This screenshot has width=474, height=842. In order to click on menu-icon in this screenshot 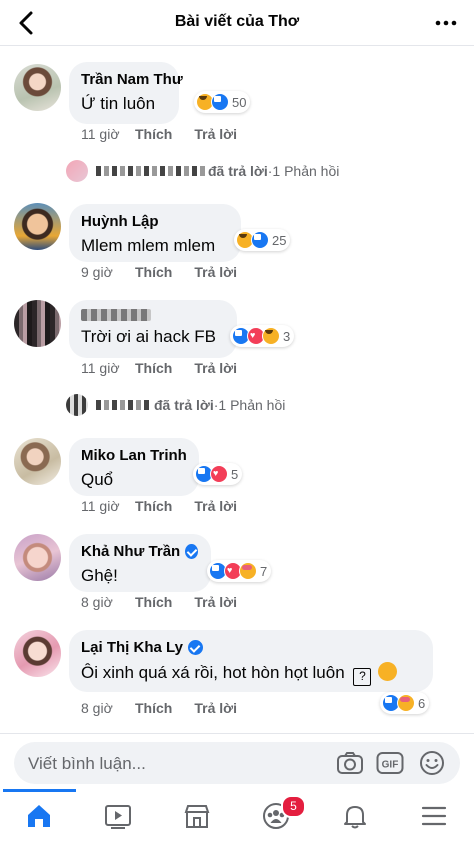, I will do `click(434, 816)`.